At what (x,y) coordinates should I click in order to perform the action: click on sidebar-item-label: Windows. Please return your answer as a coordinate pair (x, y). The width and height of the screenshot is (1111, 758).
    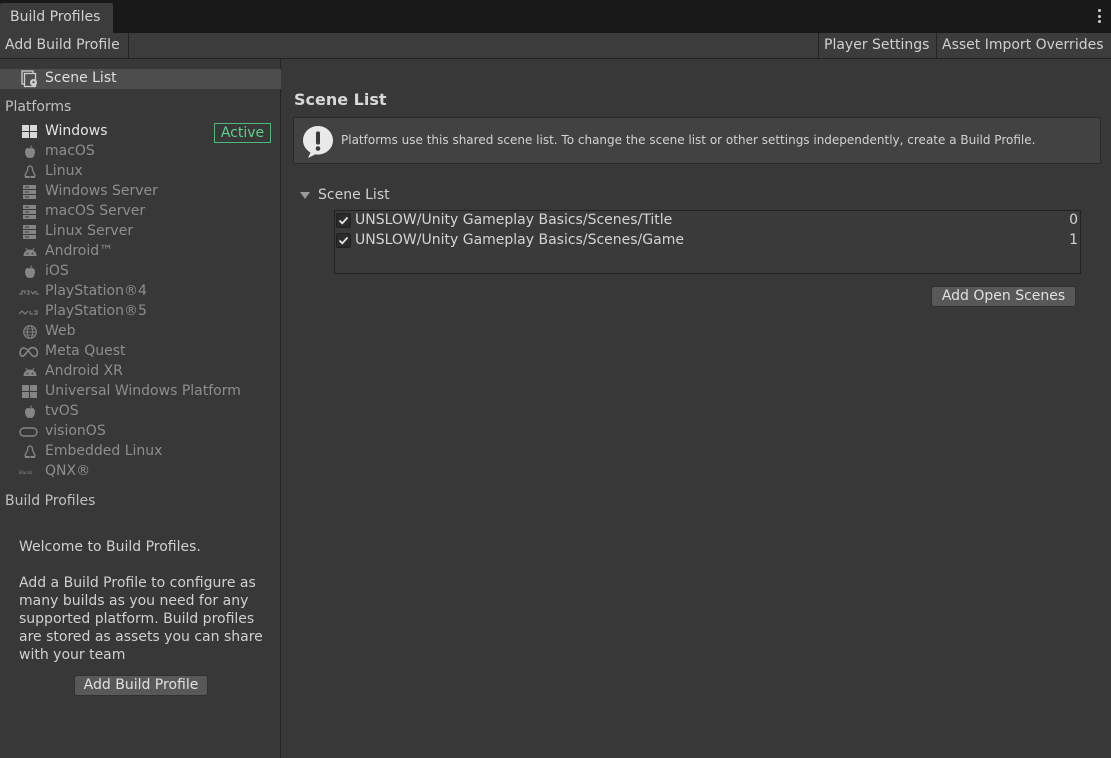
    Looking at the image, I should click on (76, 131).